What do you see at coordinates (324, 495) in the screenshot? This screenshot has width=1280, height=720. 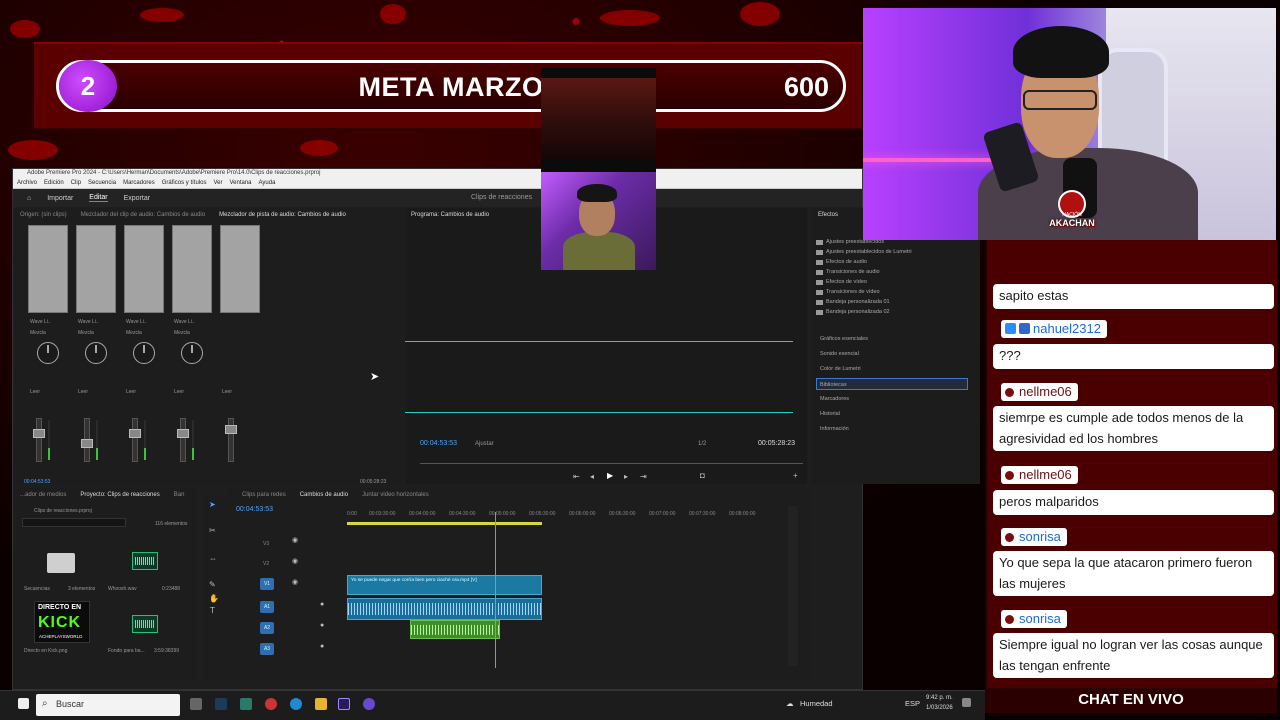 I see `tab-cambios-audio: Cambios de audio` at bounding box center [324, 495].